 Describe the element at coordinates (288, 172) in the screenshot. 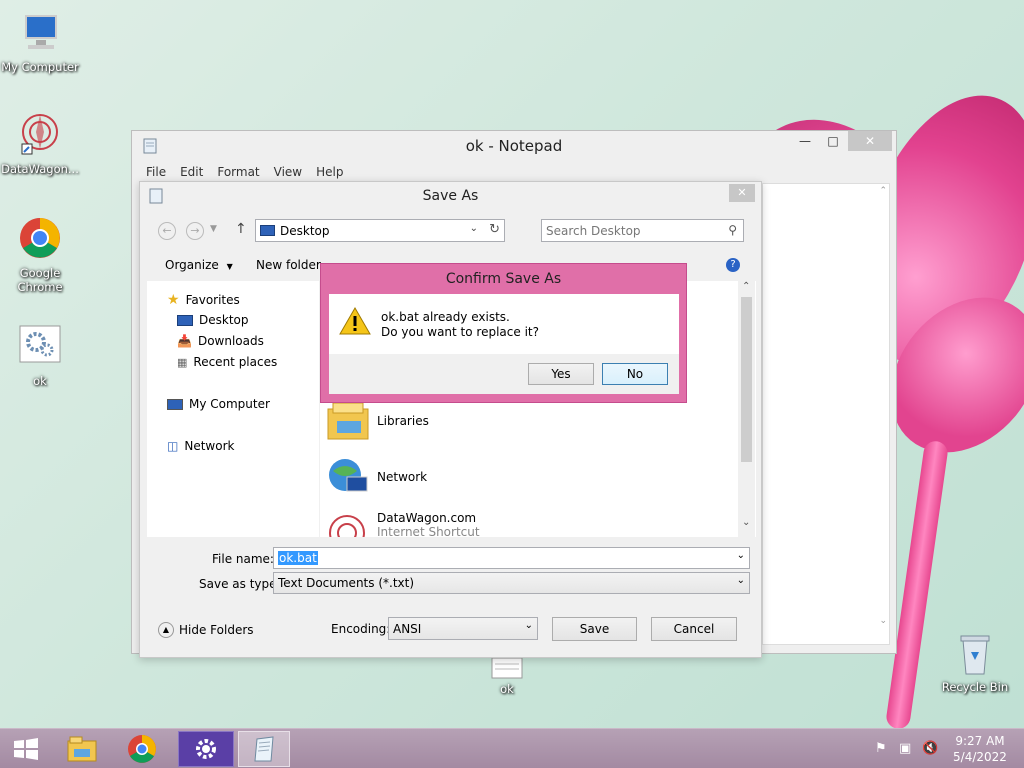

I see `menu-view: View` at that location.